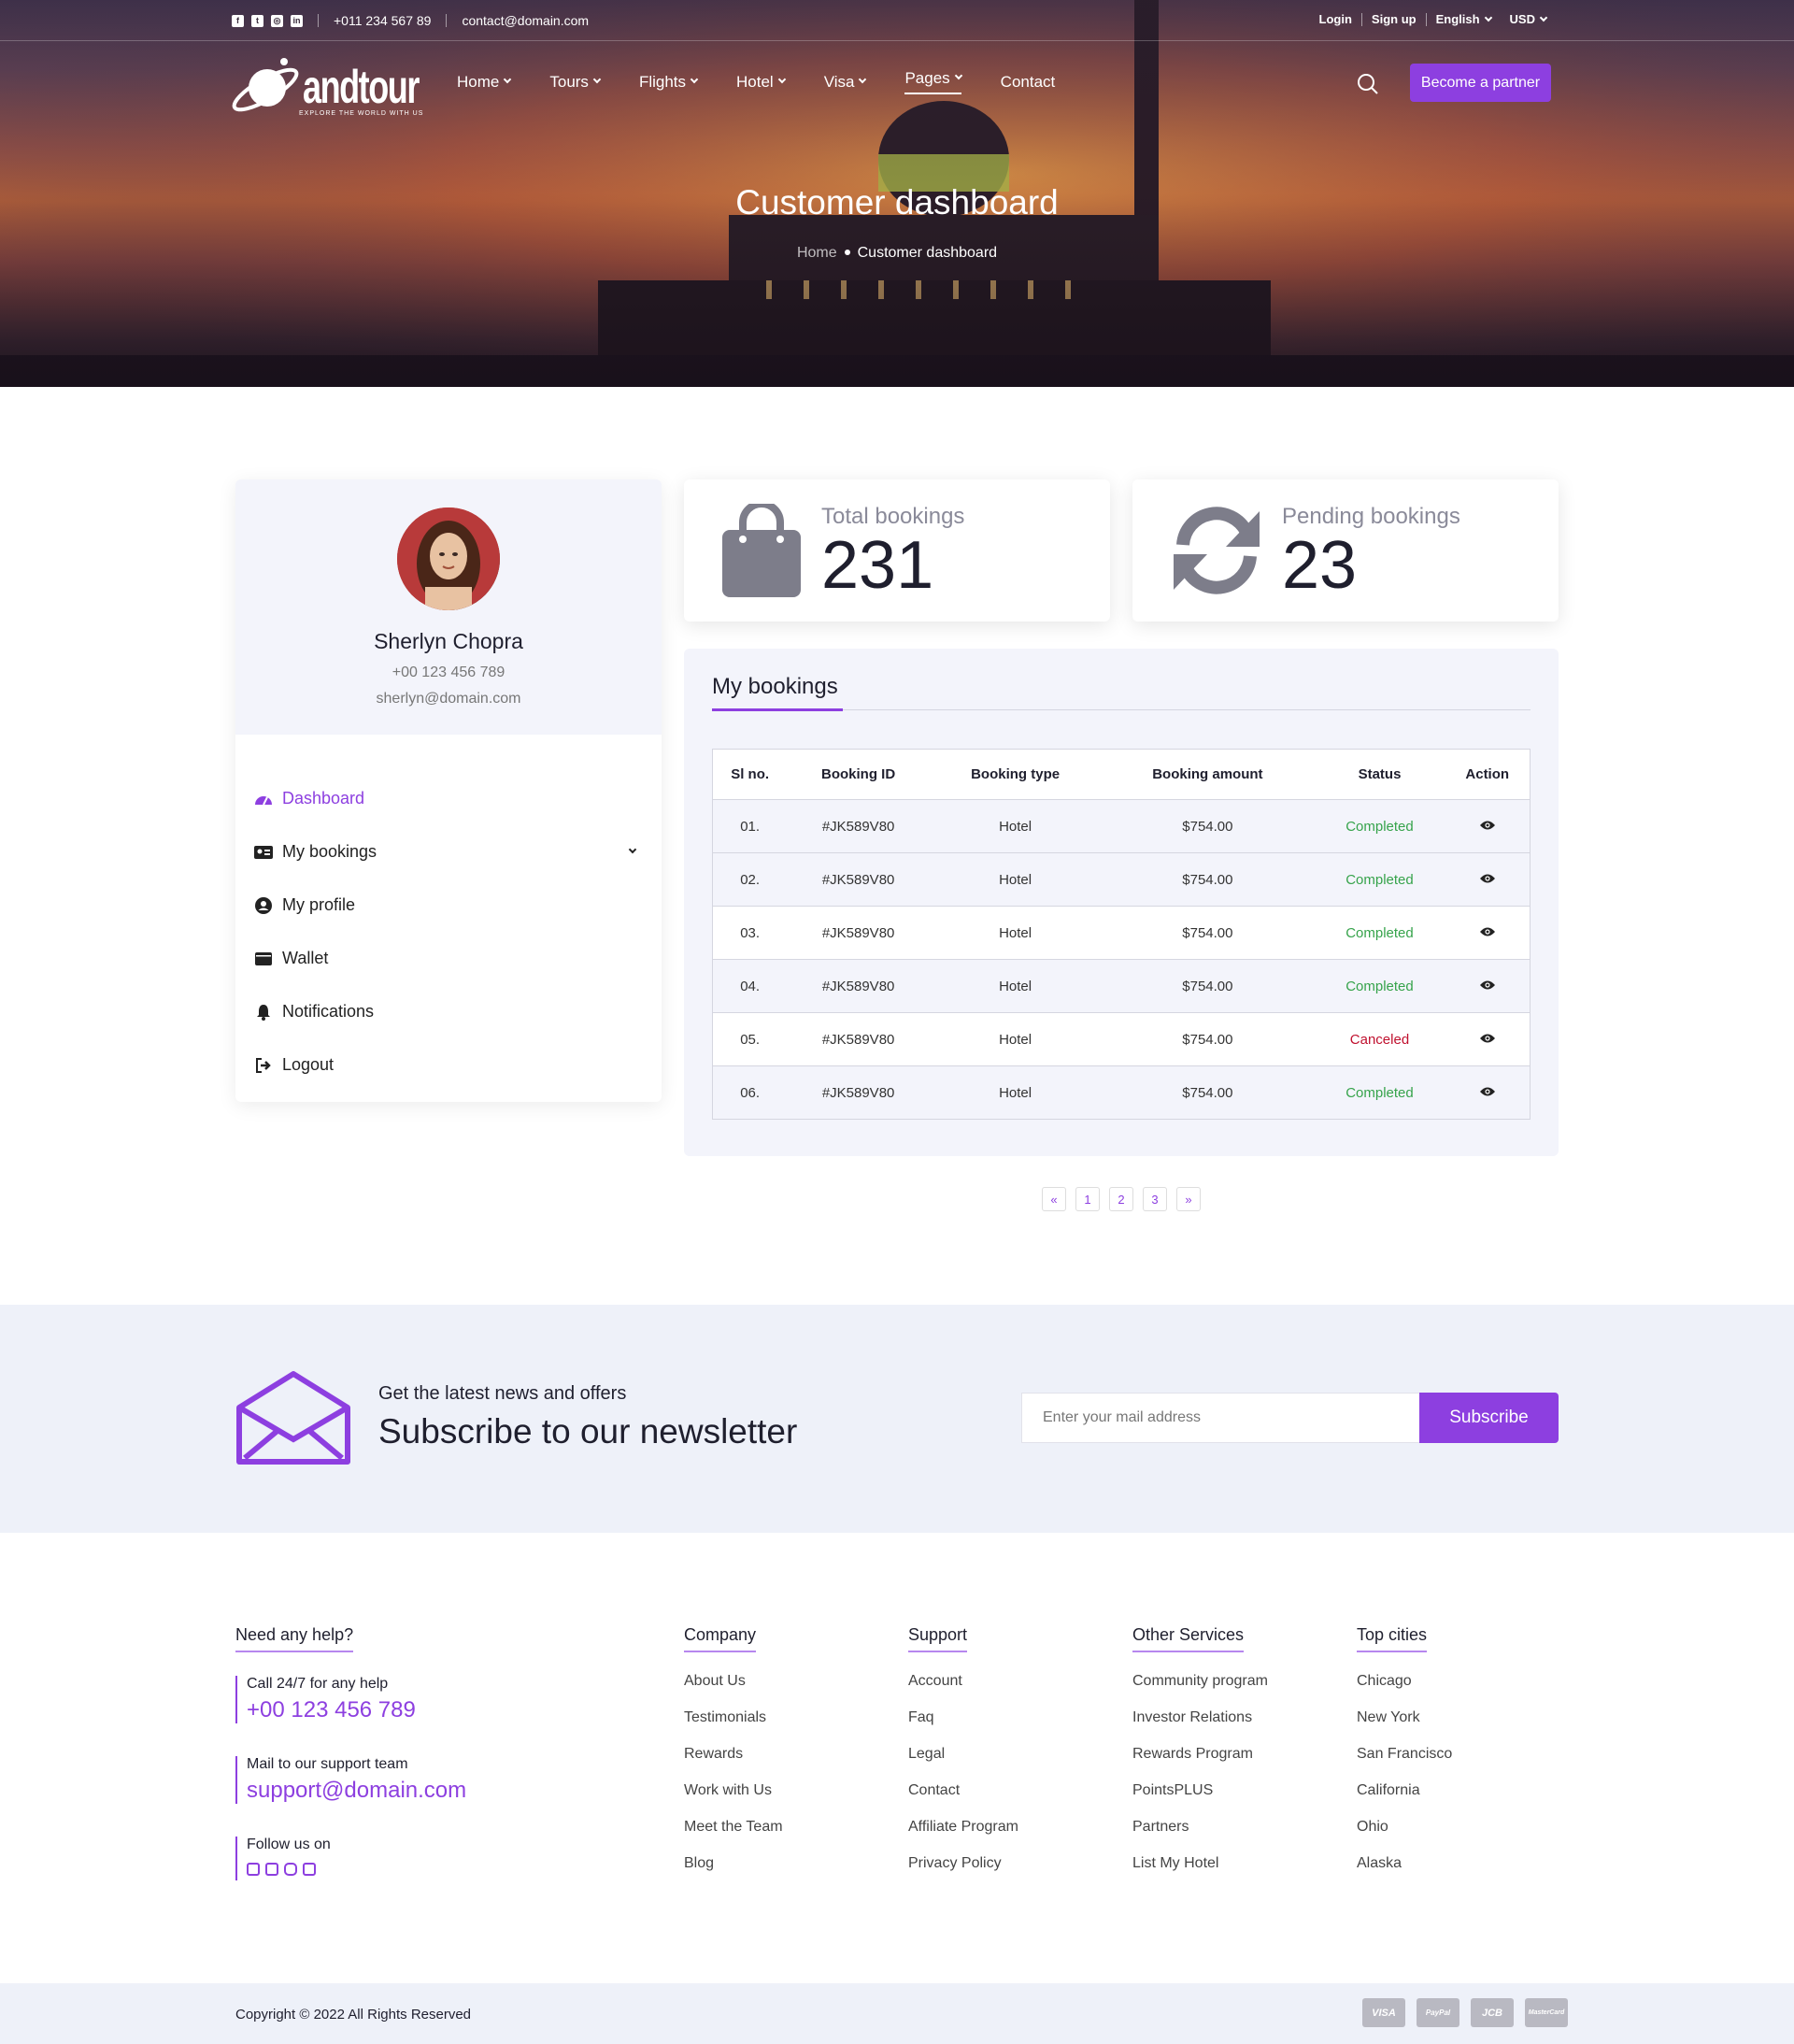  What do you see at coordinates (1155, 1199) in the screenshot?
I see `pagination-page-3: 3` at bounding box center [1155, 1199].